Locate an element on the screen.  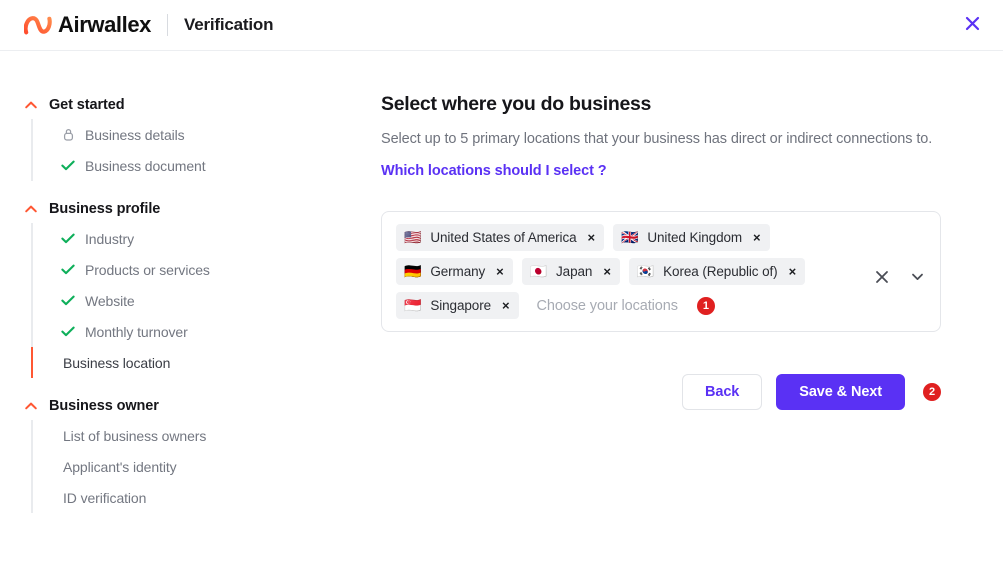
sidebar-item-label: Website is located at coordinates (110, 300).